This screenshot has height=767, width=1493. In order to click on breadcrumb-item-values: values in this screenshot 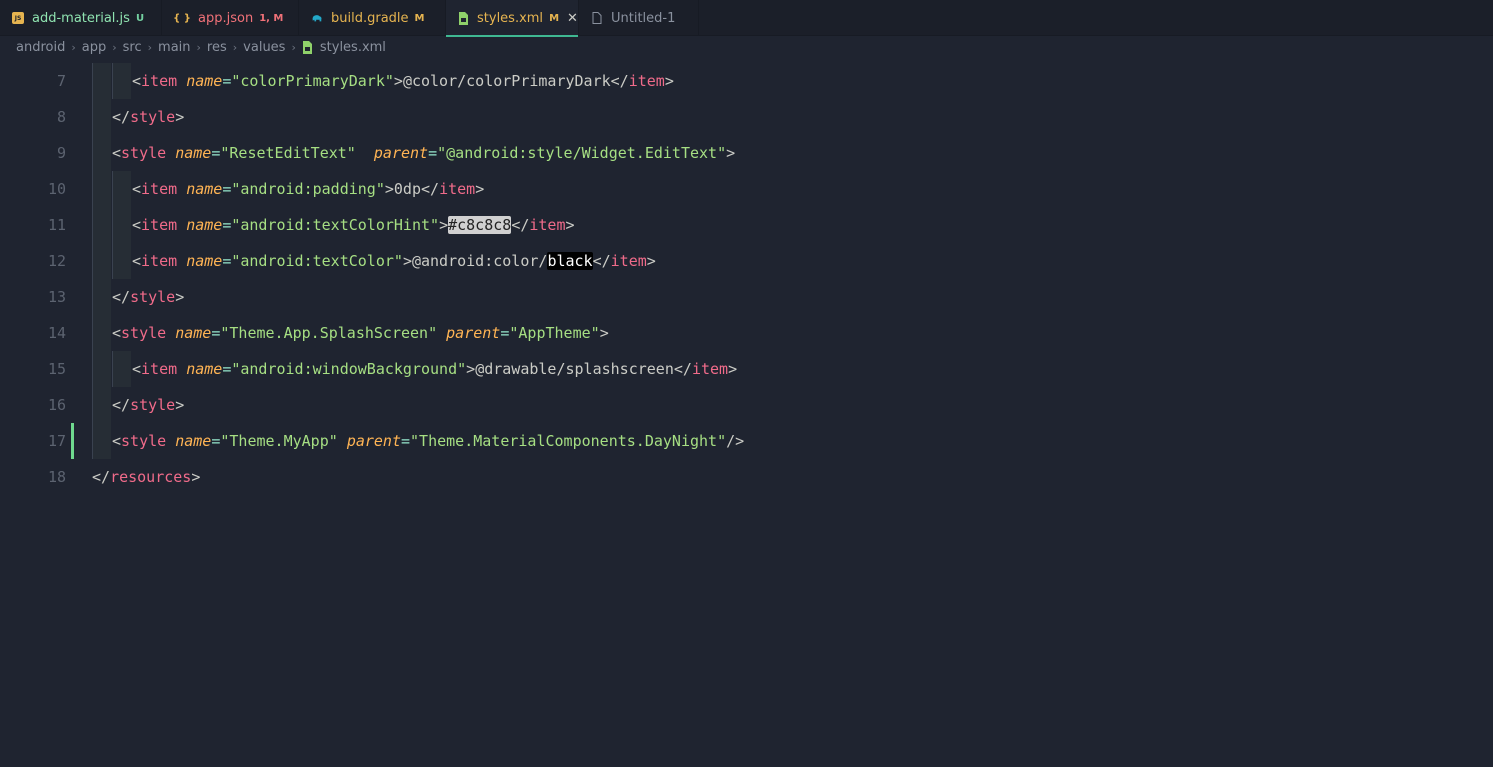, I will do `click(264, 47)`.